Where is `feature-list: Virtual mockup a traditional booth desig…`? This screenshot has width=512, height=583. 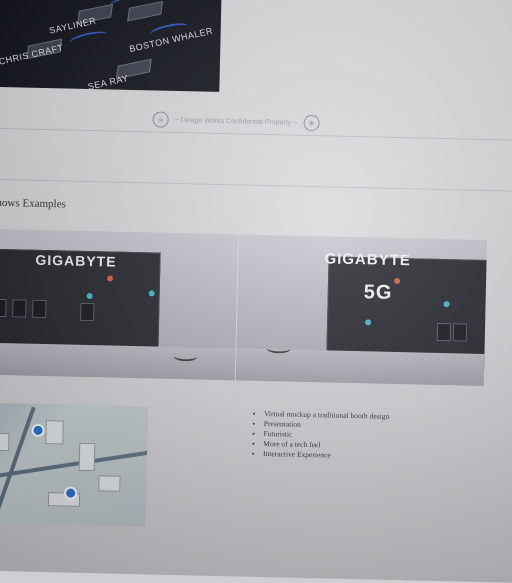
feature-list: Virtual mockup a traditional booth desig… is located at coordinates (319, 435).